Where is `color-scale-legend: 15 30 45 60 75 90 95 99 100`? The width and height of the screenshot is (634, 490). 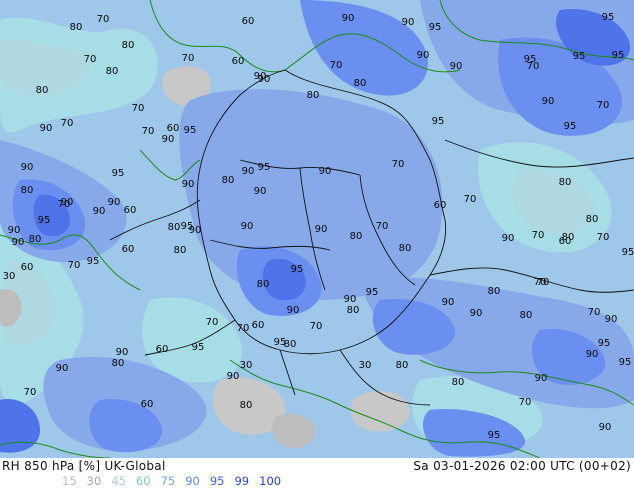
color-scale-legend: 15 30 45 60 75 90 95 99 100 is located at coordinates (176, 481).